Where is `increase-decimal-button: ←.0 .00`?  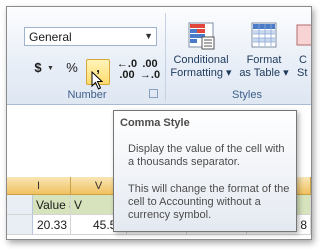 increase-decimal-button: ←.0 .00 is located at coordinates (127, 70).